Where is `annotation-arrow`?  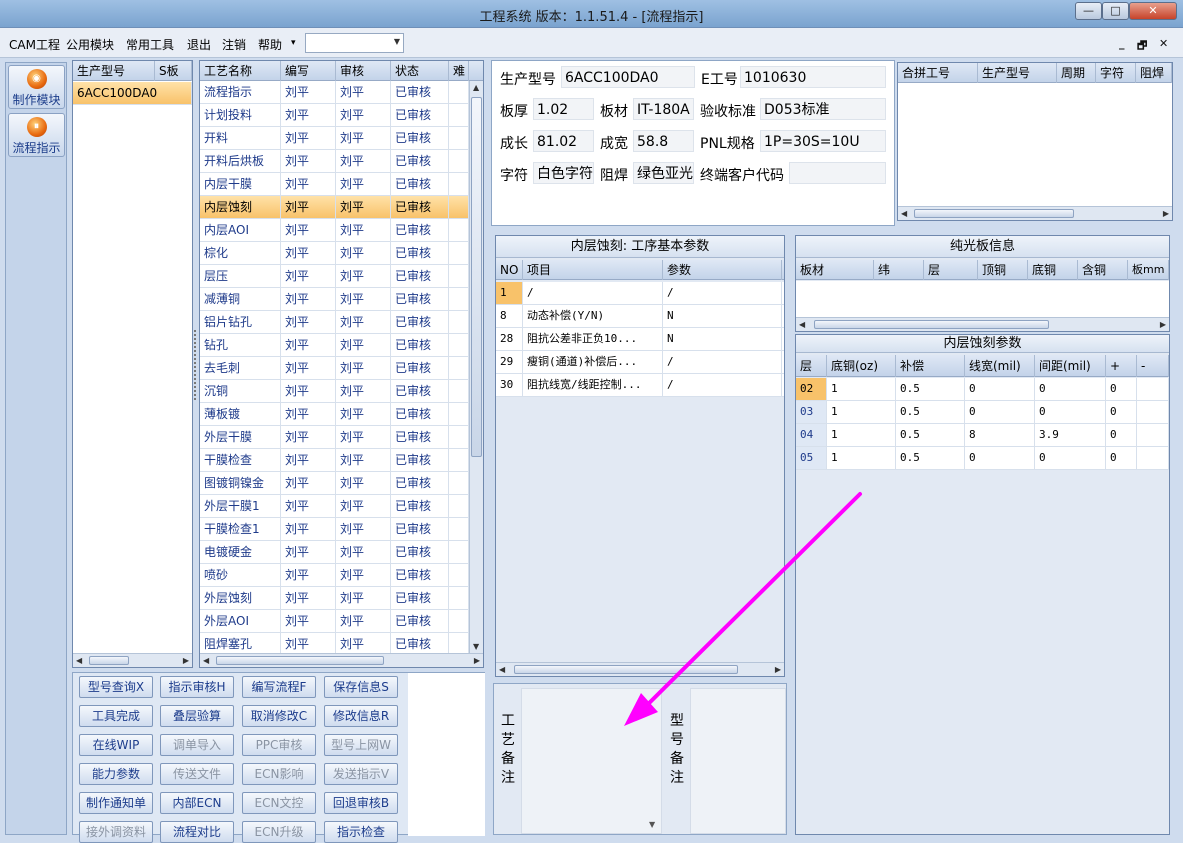 annotation-arrow is located at coordinates (743, 609).